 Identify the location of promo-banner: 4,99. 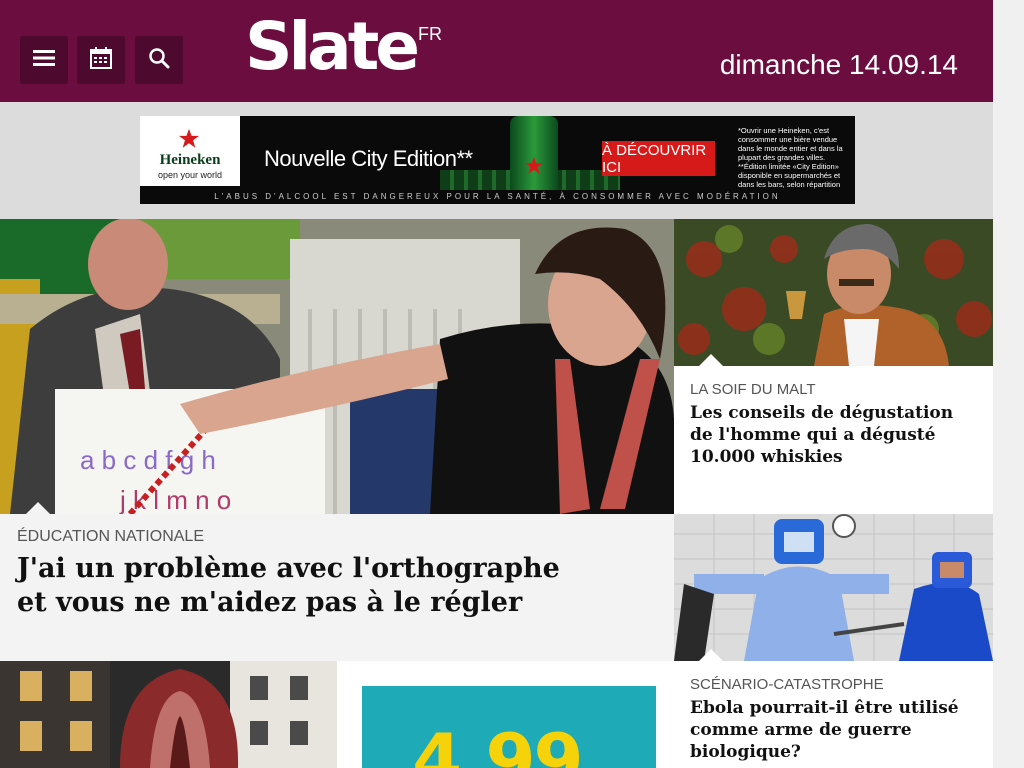
(509, 727).